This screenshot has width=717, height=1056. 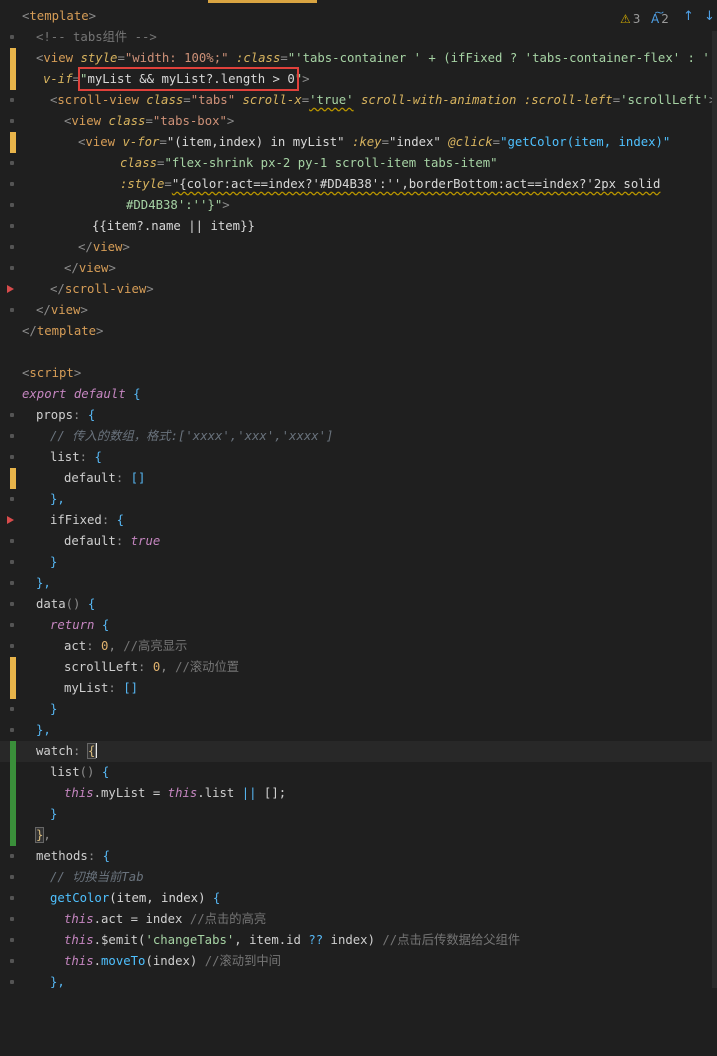 I want to click on code-line-47: },, so click(x=356, y=982).